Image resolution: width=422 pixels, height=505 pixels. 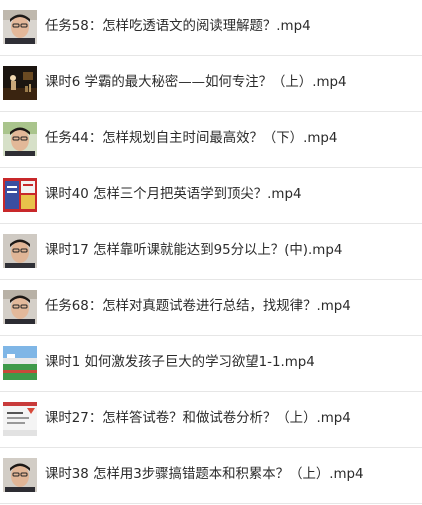 I want to click on stage-video-thumbnail-icon, so click(x=20, y=83).